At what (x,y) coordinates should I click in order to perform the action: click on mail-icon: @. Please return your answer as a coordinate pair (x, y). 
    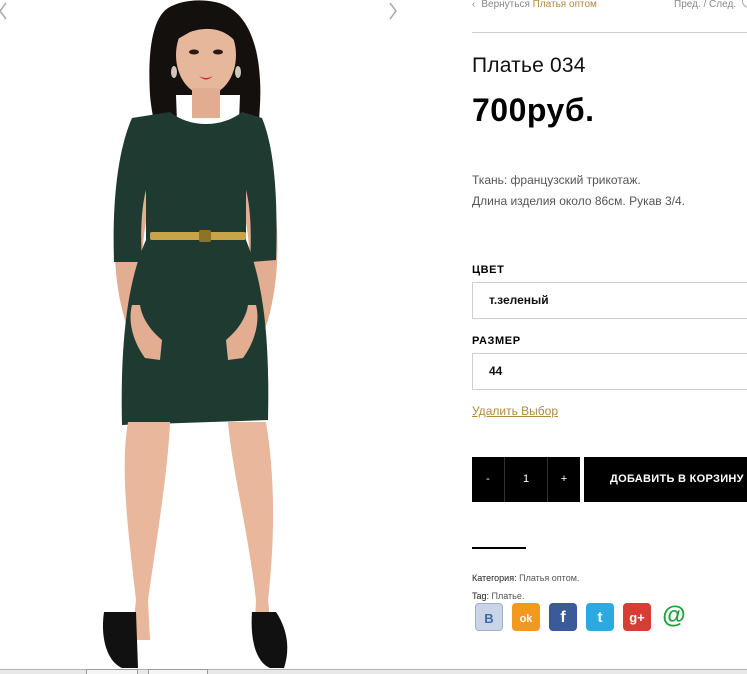
    Looking at the image, I should click on (674, 617).